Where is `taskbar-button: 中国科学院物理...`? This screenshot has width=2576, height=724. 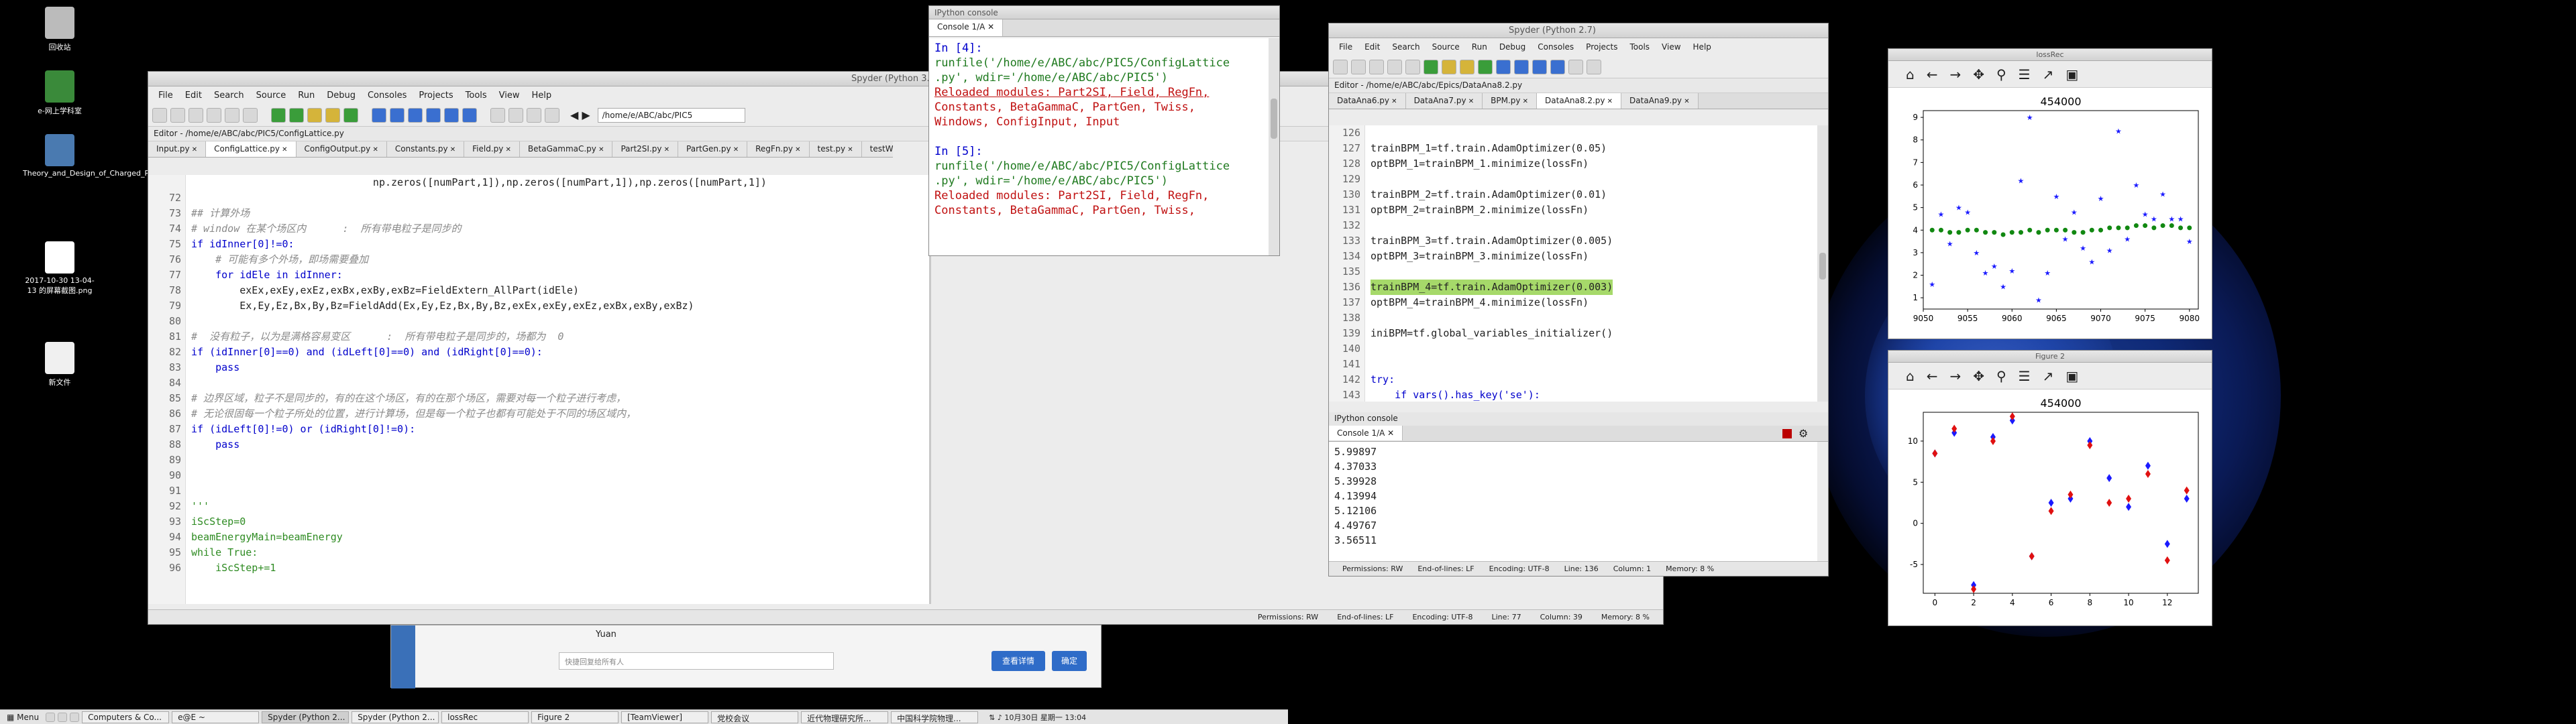
taskbar-button: 中国科学院物理... is located at coordinates (935, 717).